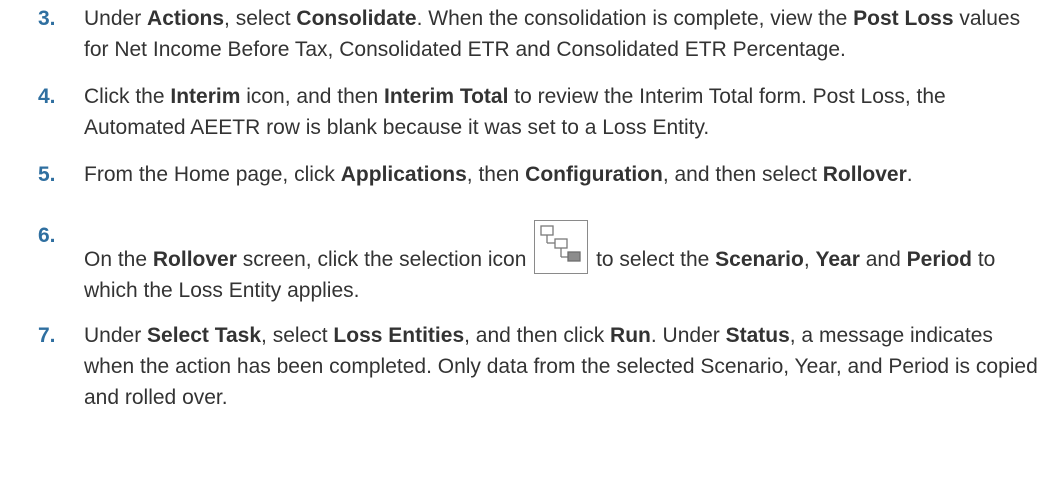  I want to click on step-number: 7., so click(47, 335).